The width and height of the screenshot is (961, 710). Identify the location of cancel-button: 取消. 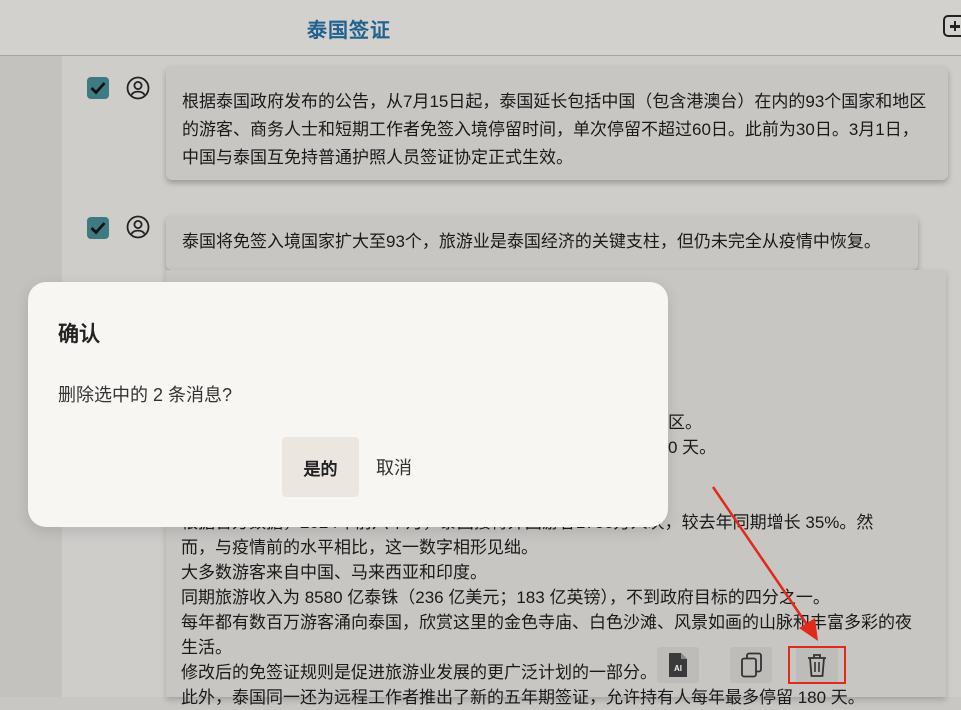
(394, 467).